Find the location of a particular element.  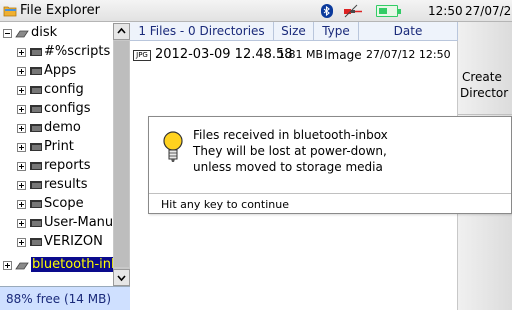

tree-label-disk: disk is located at coordinates (44, 32).